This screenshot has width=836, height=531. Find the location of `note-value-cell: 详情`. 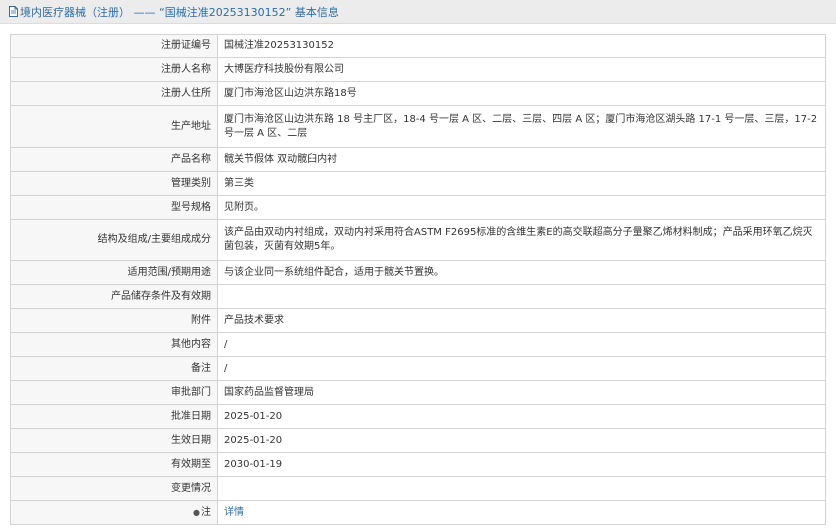

note-value-cell: 详情 is located at coordinates (521, 512).